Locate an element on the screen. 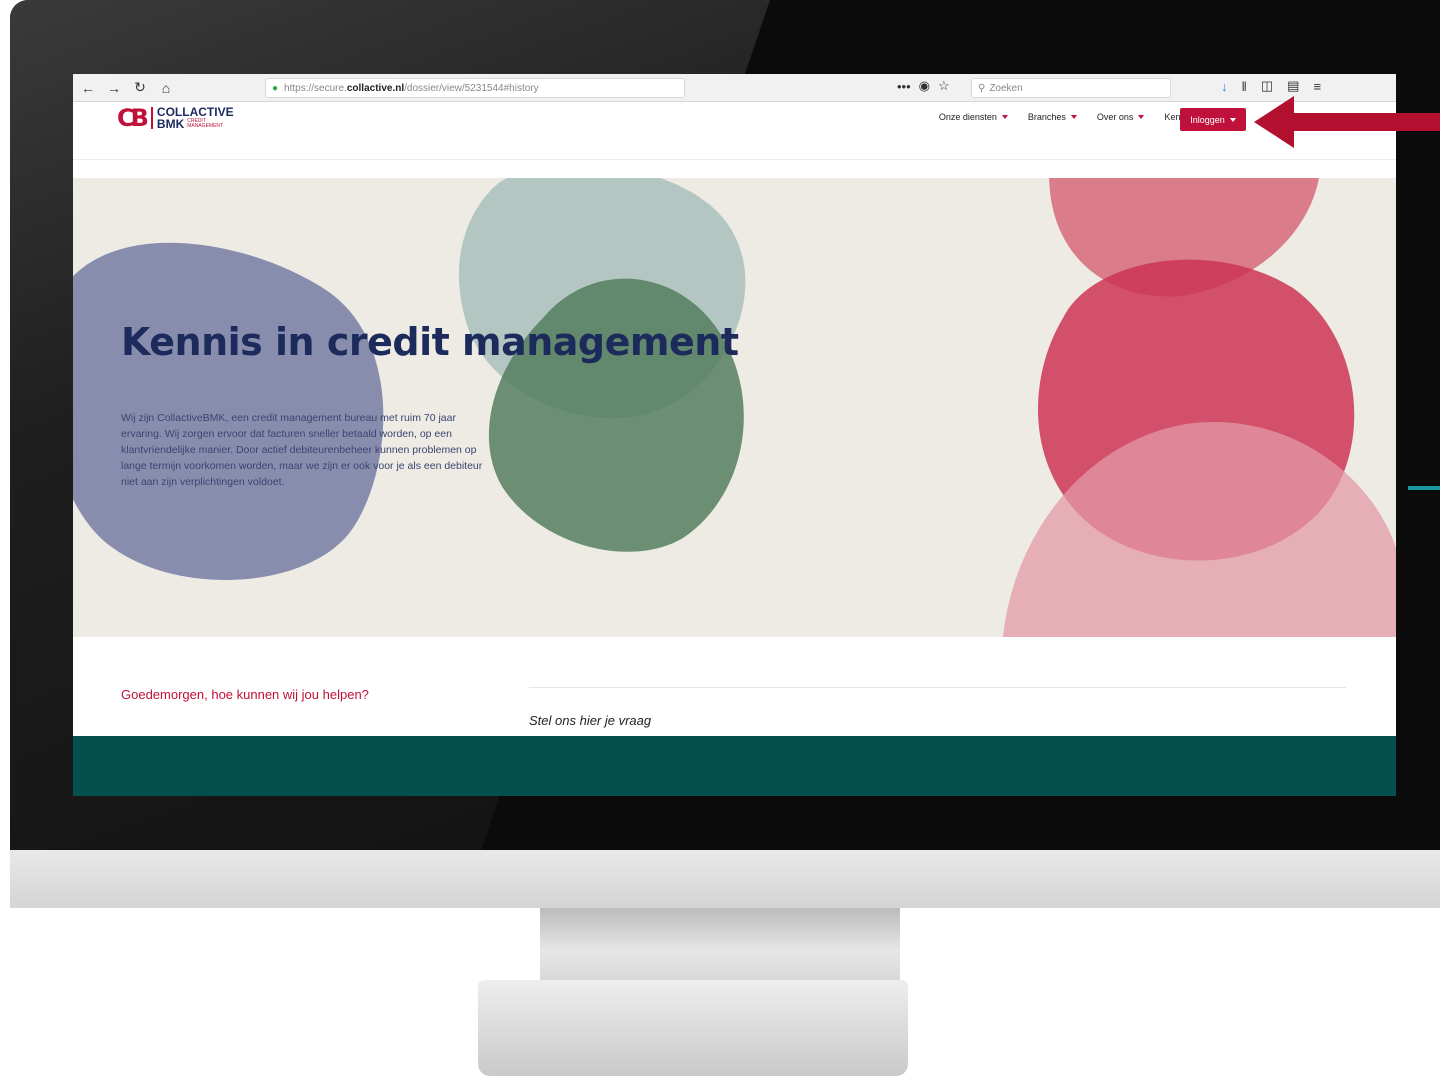 This screenshot has width=1440, height=1079. red-arrow-annotation is located at coordinates (1347, 122).